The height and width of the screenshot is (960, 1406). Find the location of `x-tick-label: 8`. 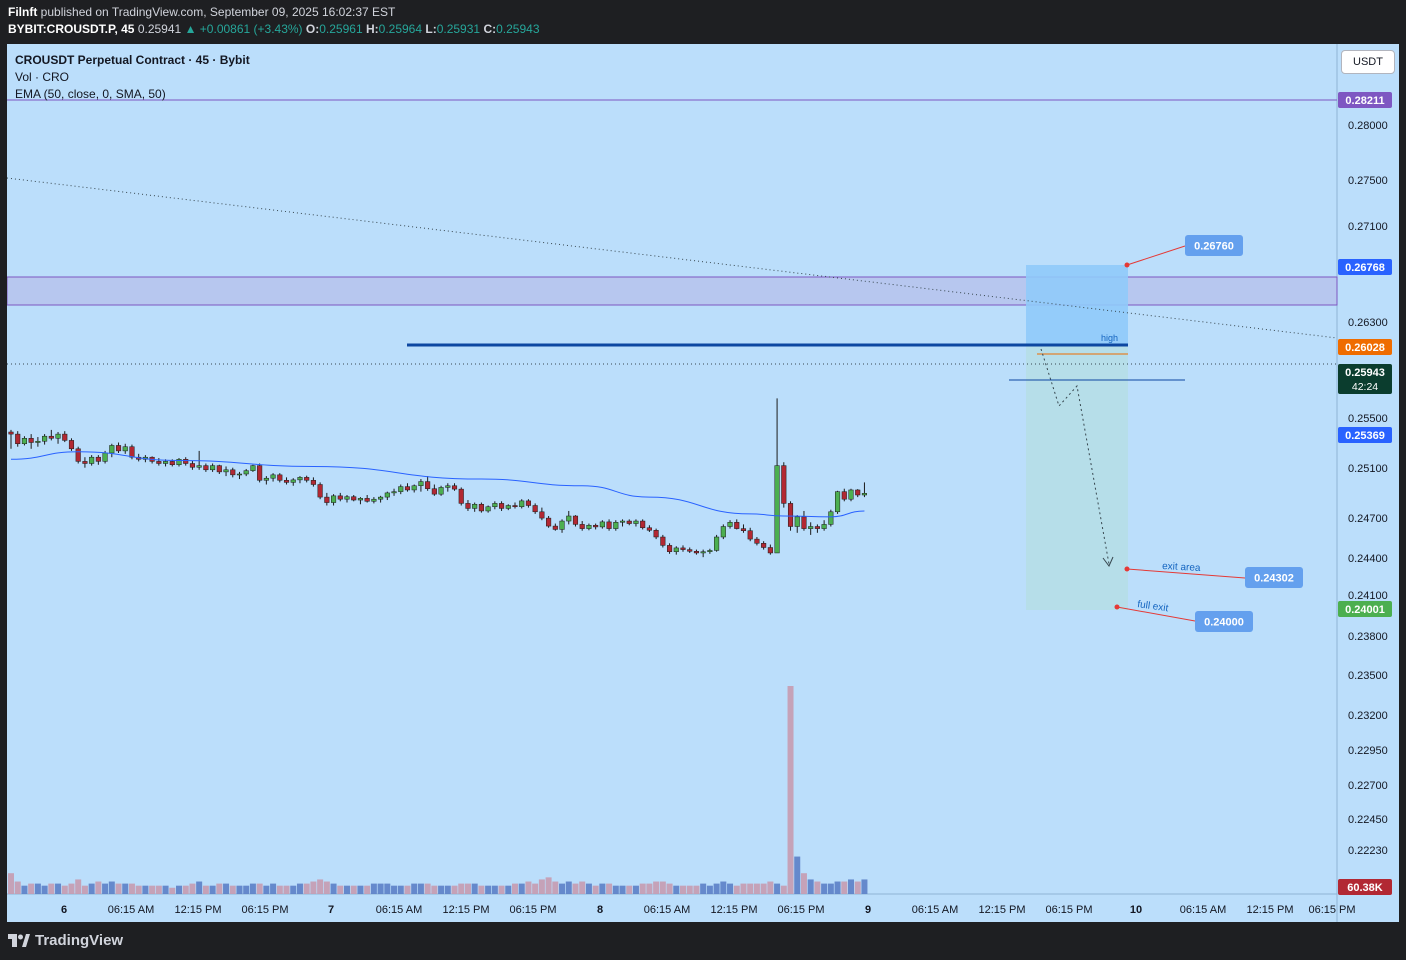

x-tick-label: 8 is located at coordinates (600, 910).